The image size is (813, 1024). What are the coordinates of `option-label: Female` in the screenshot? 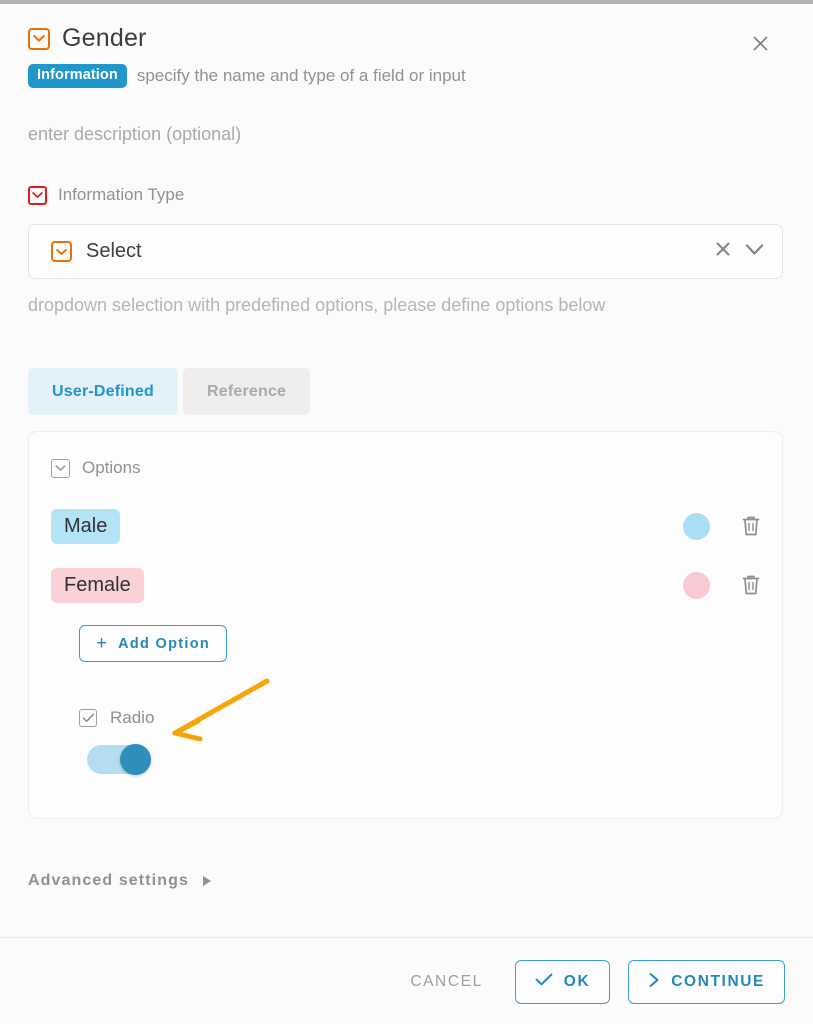 It's located at (97, 585).